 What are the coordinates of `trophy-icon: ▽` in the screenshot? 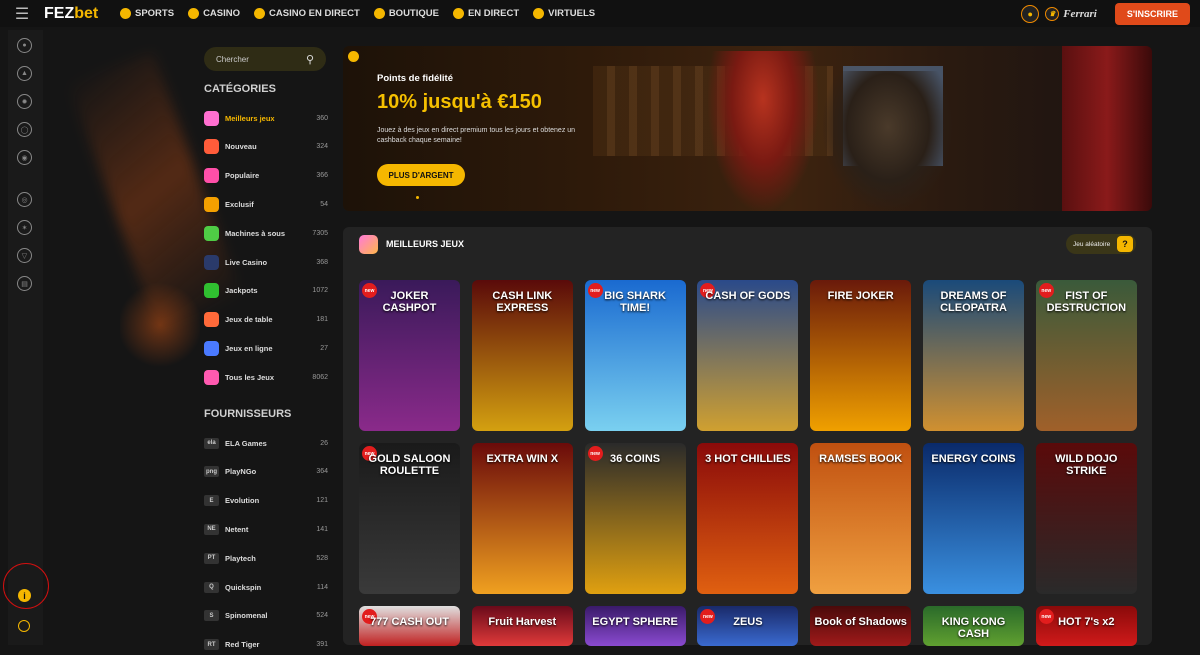 It's located at (24, 255).